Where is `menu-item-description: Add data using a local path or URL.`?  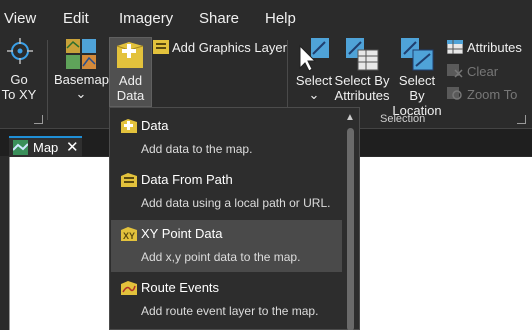 menu-item-description: Add data using a local path or URL. is located at coordinates (236, 203).